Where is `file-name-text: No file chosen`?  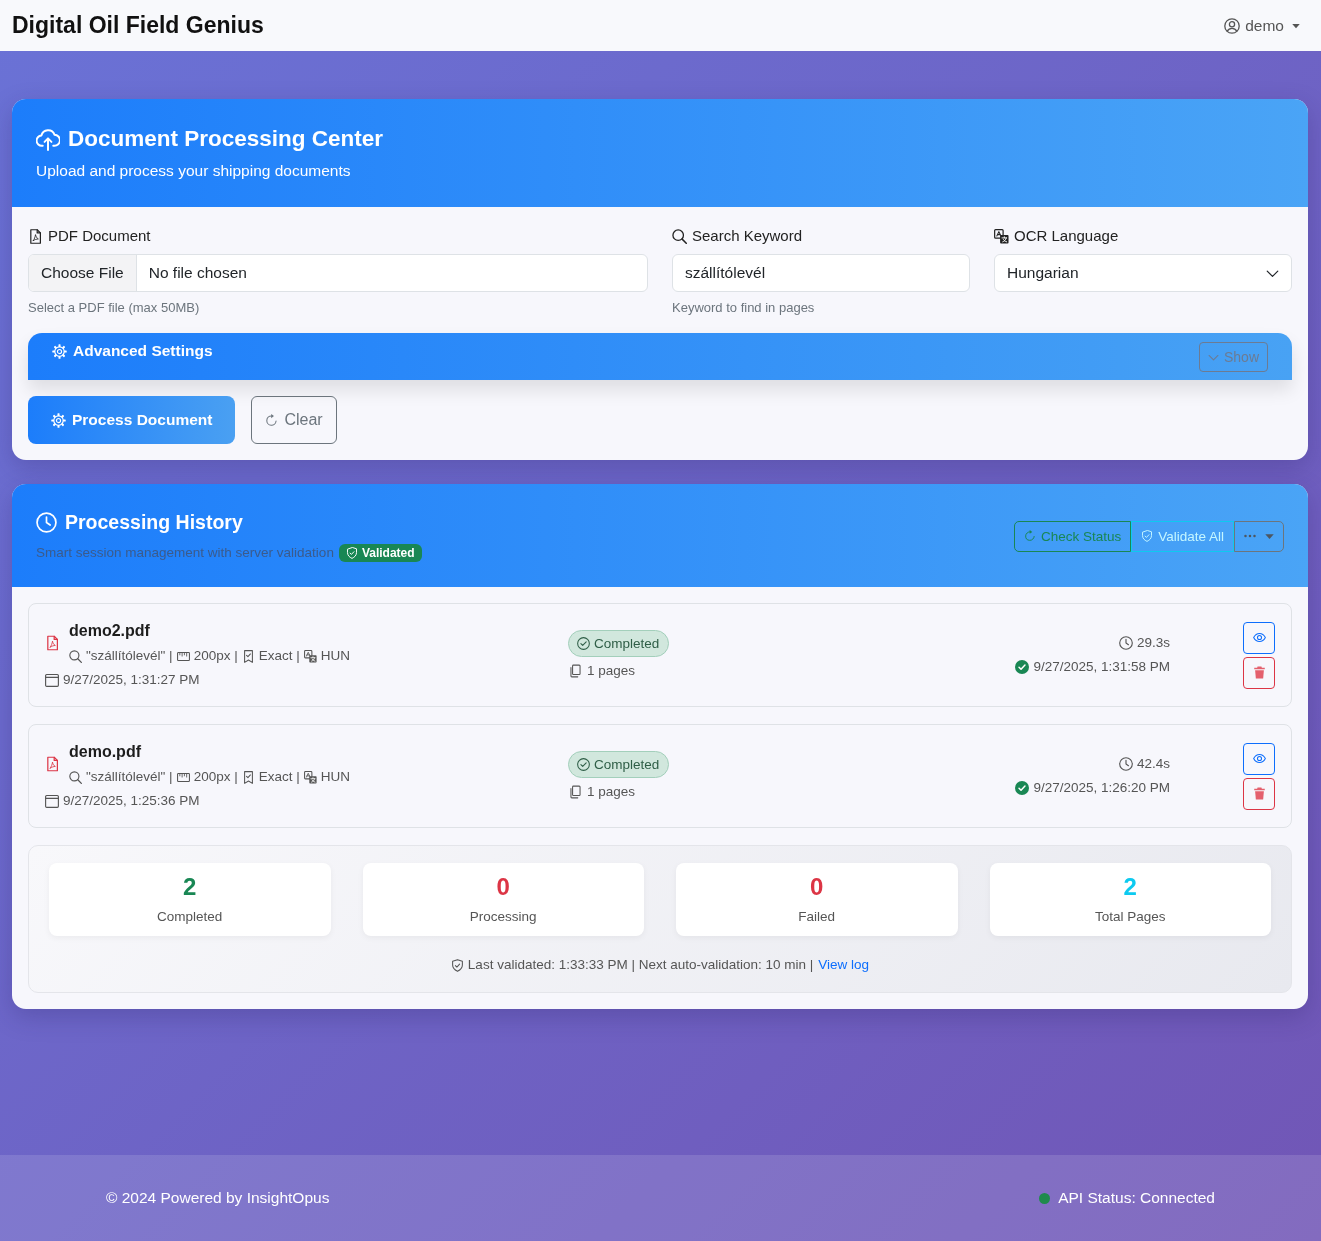 file-name-text: No file chosen is located at coordinates (197, 273).